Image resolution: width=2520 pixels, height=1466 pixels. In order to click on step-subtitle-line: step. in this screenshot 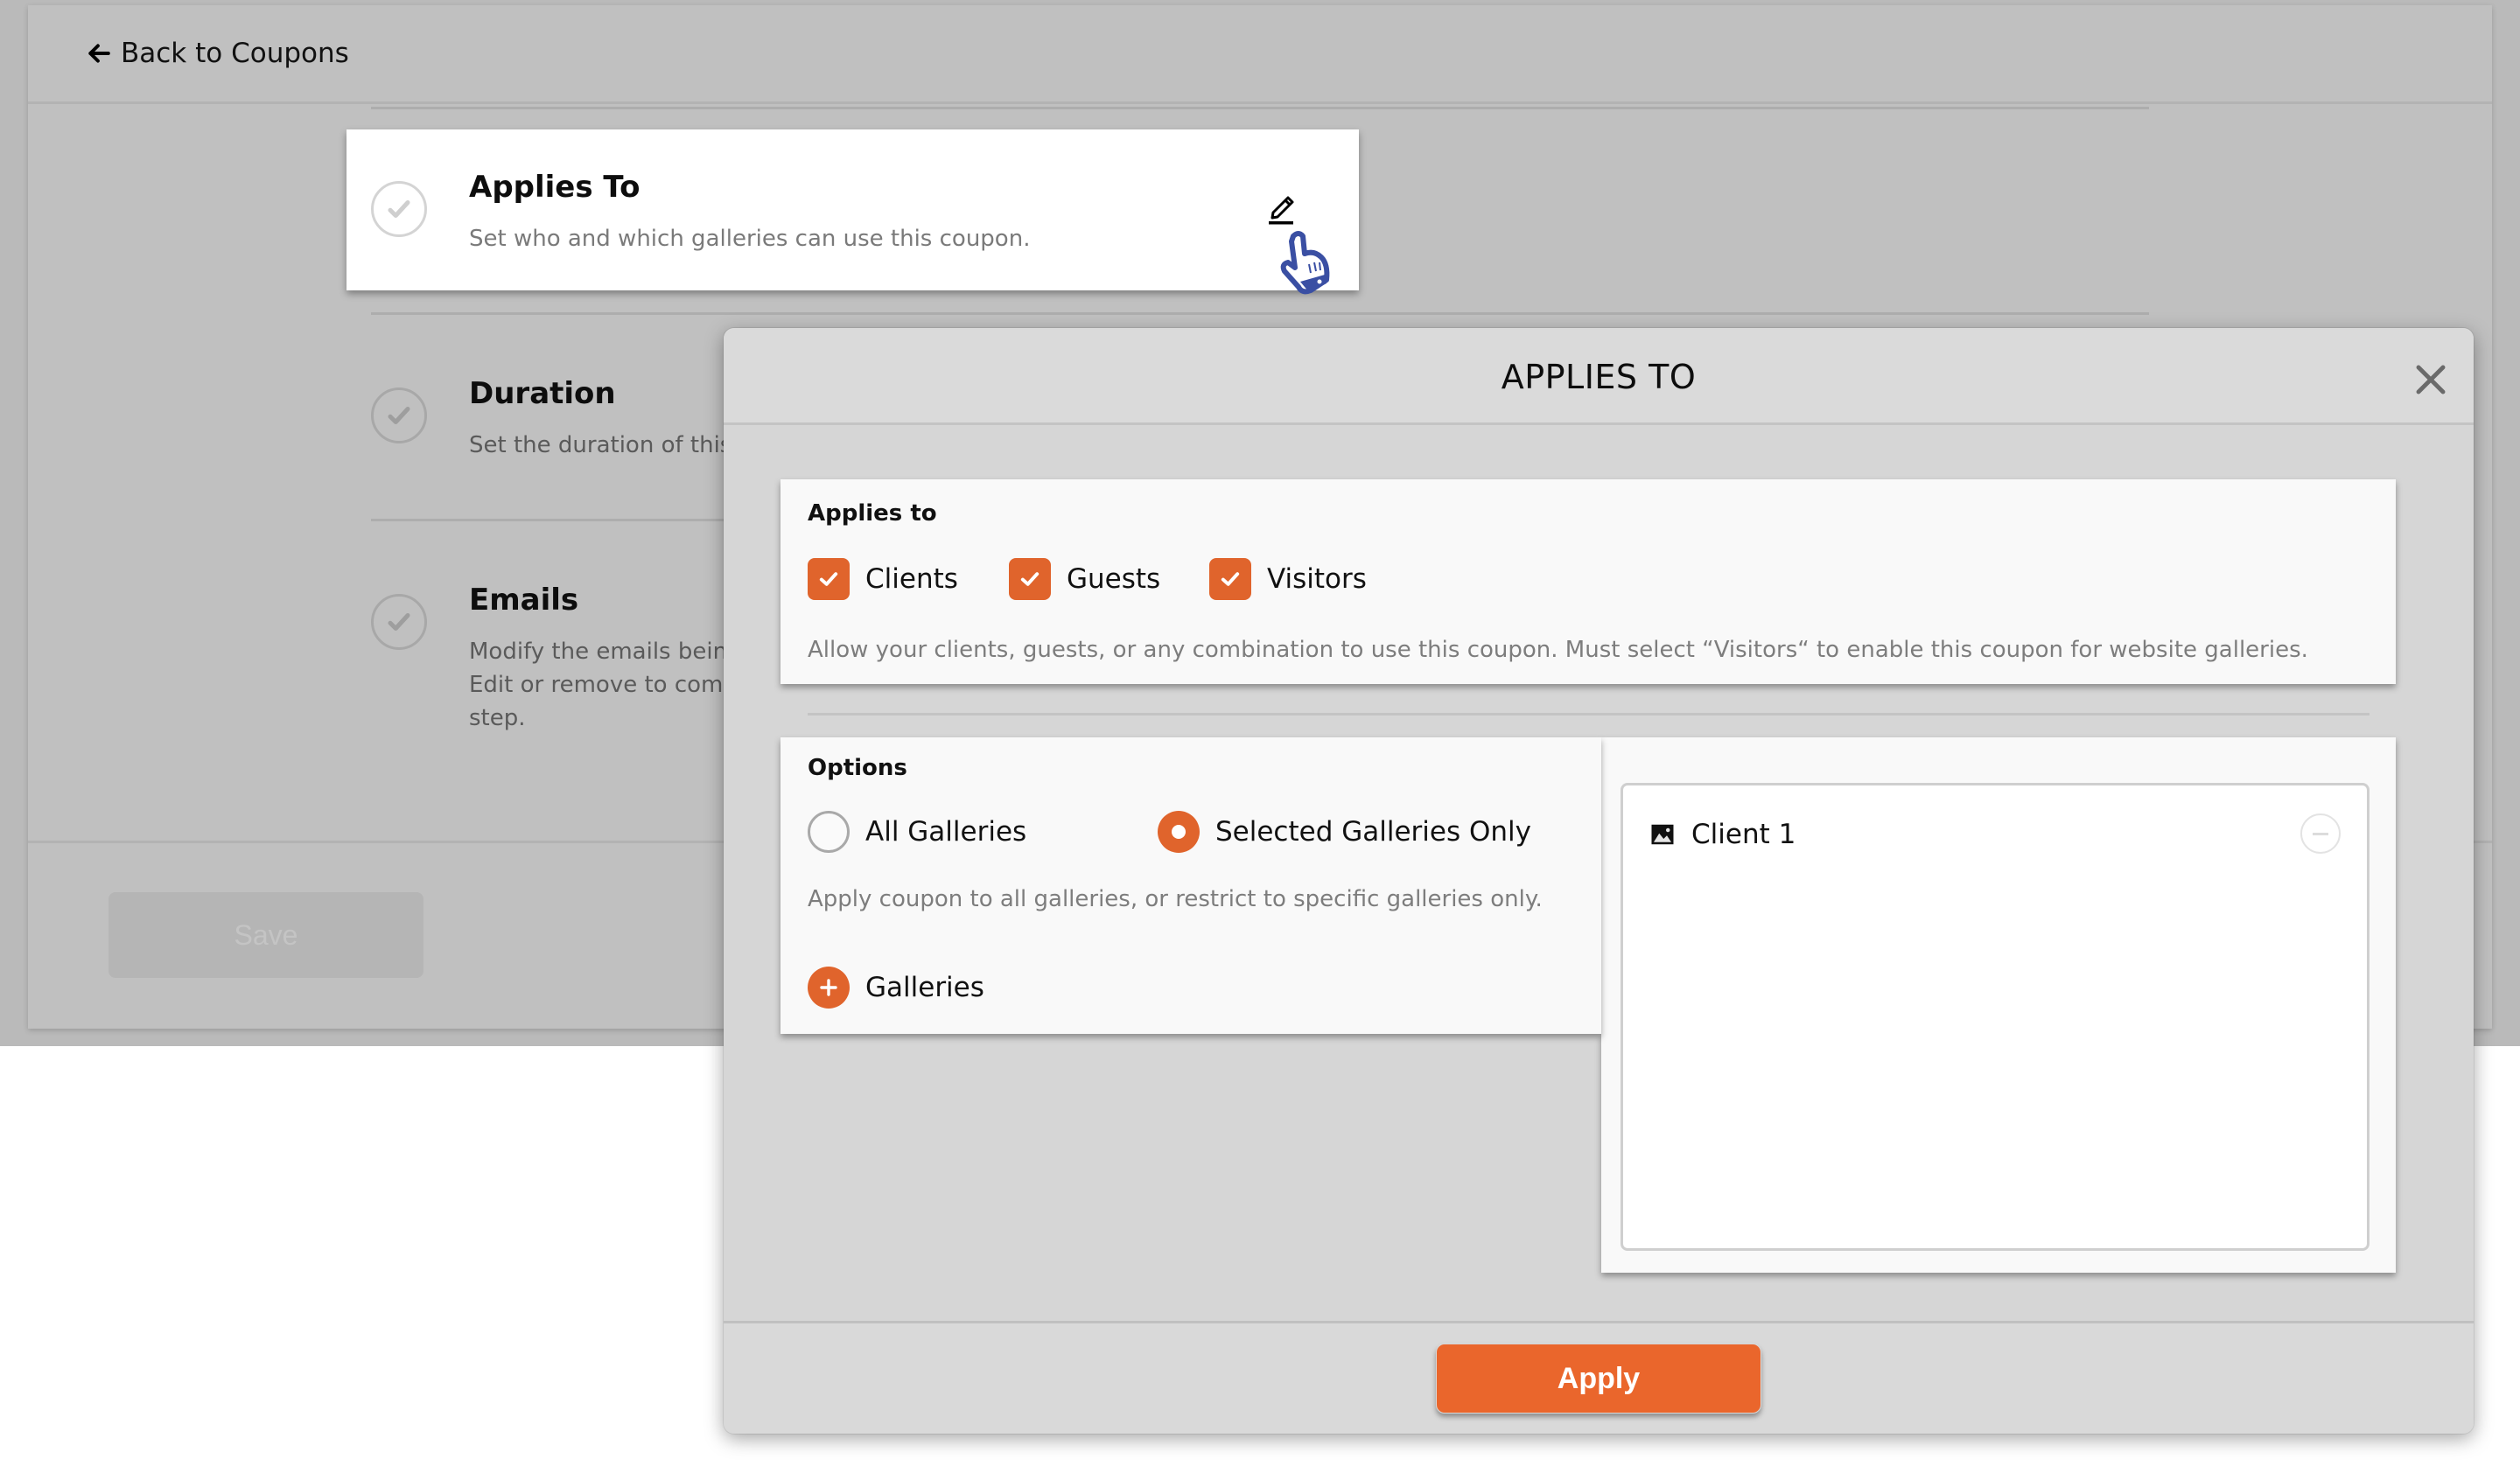, I will do `click(497, 718)`.